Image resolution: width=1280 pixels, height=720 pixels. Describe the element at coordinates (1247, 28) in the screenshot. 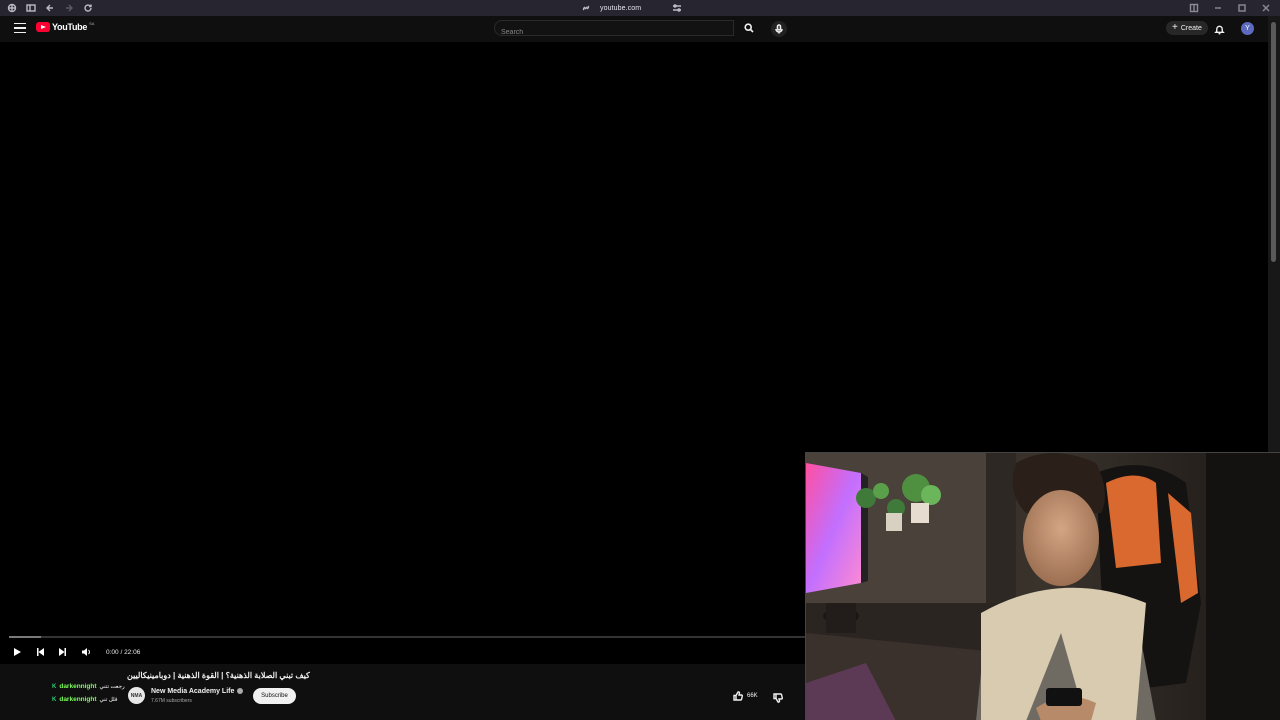

I see `account-avatar: Y` at that location.